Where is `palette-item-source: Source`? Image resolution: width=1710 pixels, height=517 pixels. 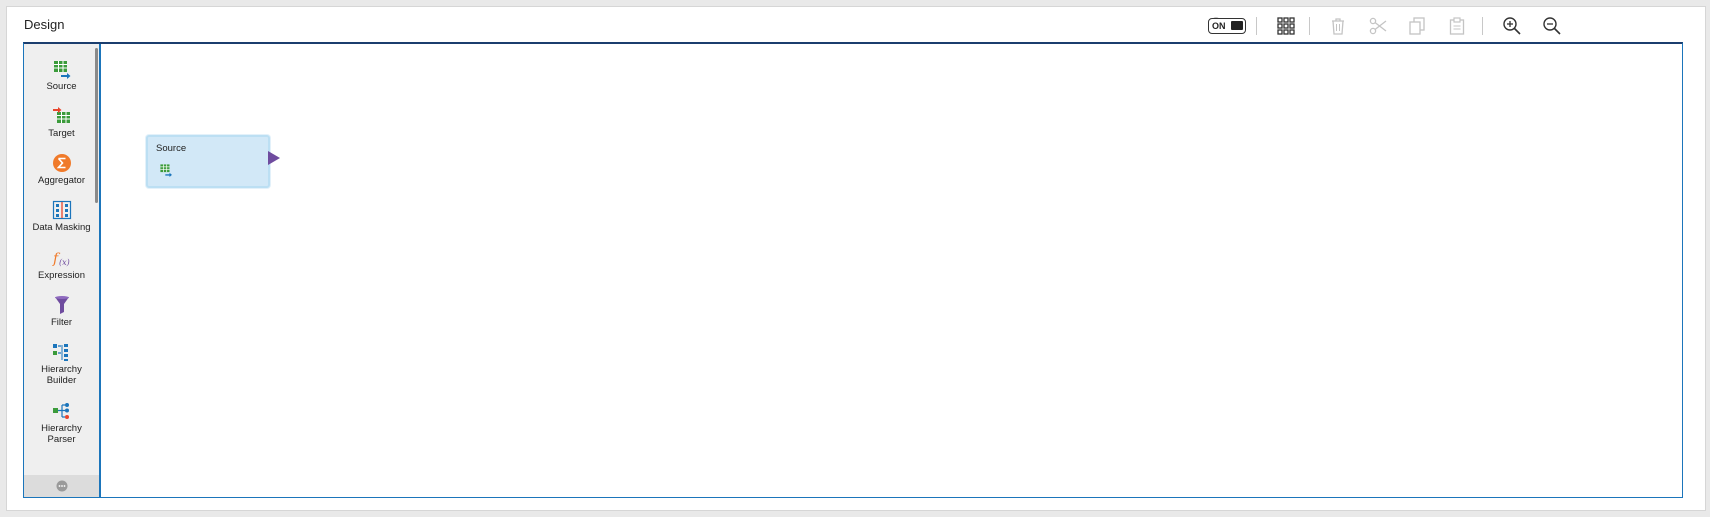
palette-item-source: Source is located at coordinates (61, 75).